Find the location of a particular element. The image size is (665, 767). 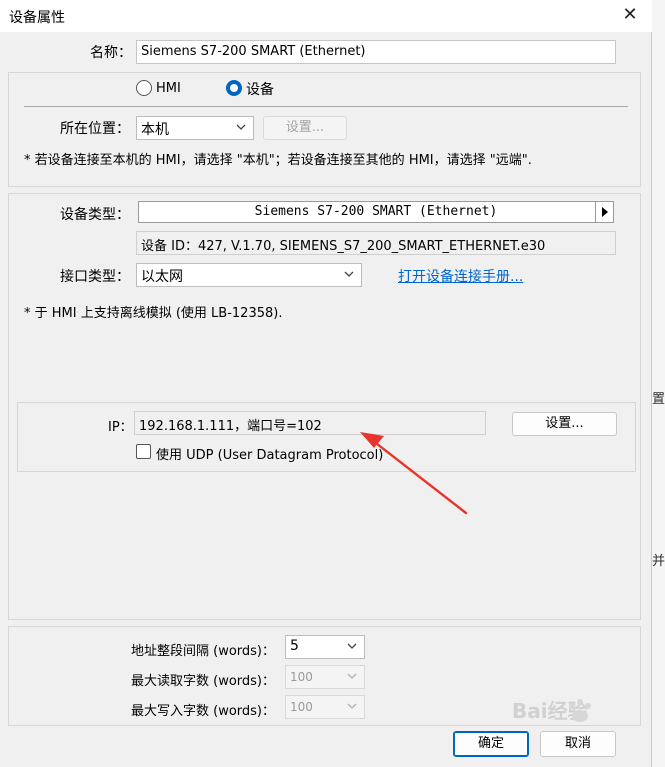

interface-select: 以太网 is located at coordinates (249, 275).